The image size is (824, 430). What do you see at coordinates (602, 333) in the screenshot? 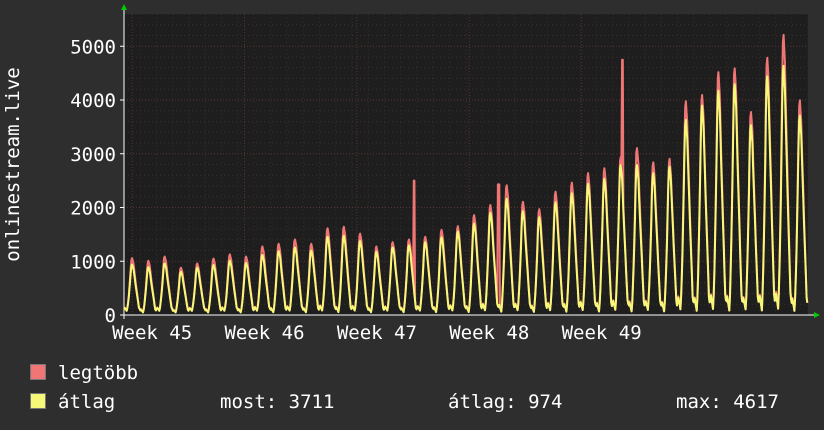
I see `x-tick-label: Week 49` at bounding box center [602, 333].